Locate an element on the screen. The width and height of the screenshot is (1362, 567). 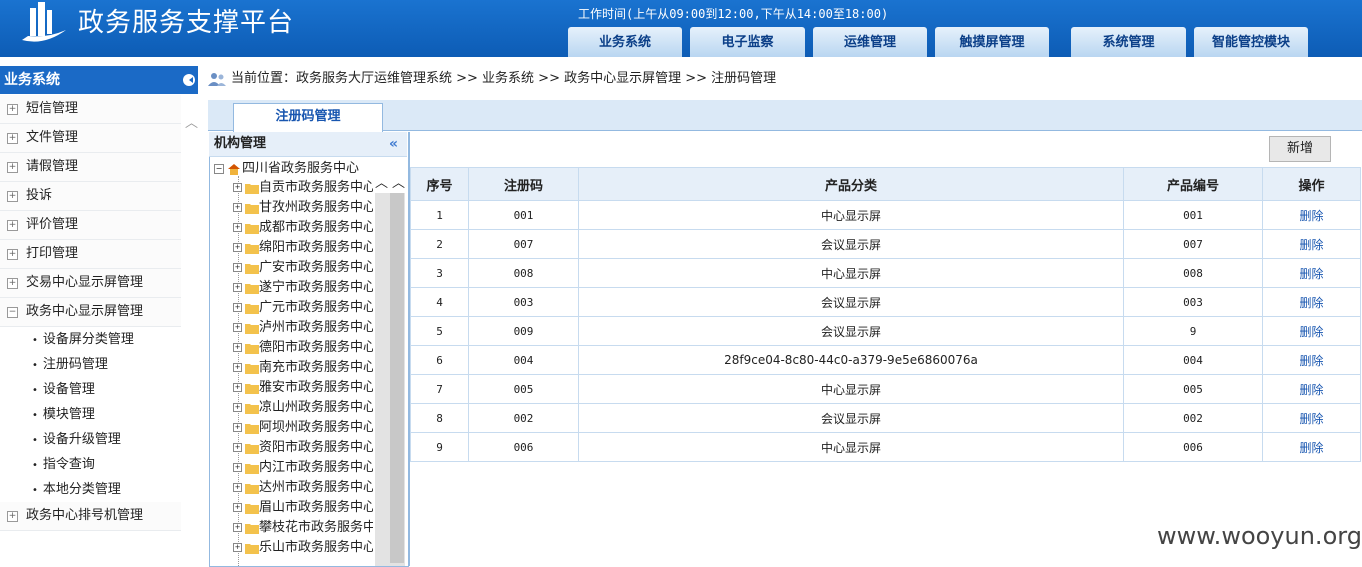
sidebar-scrollbar is located at coordinates (189, 330).